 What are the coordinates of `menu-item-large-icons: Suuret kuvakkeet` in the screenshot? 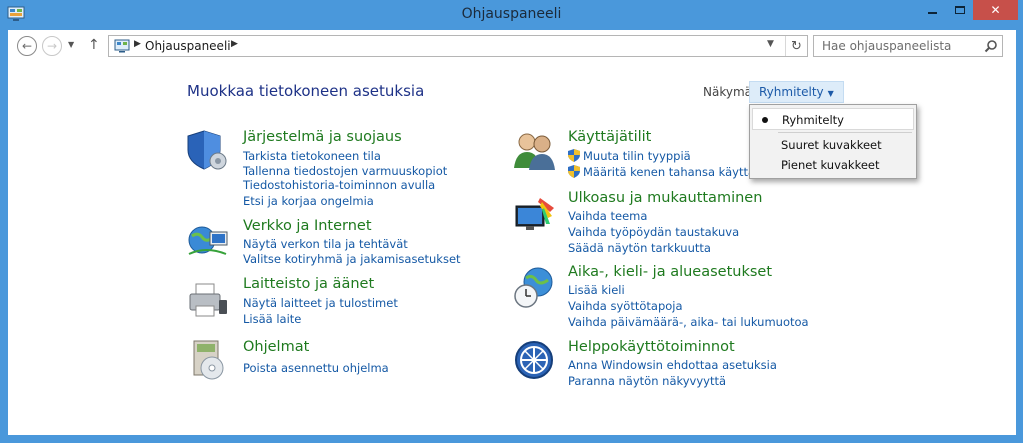 It's located at (833, 145).